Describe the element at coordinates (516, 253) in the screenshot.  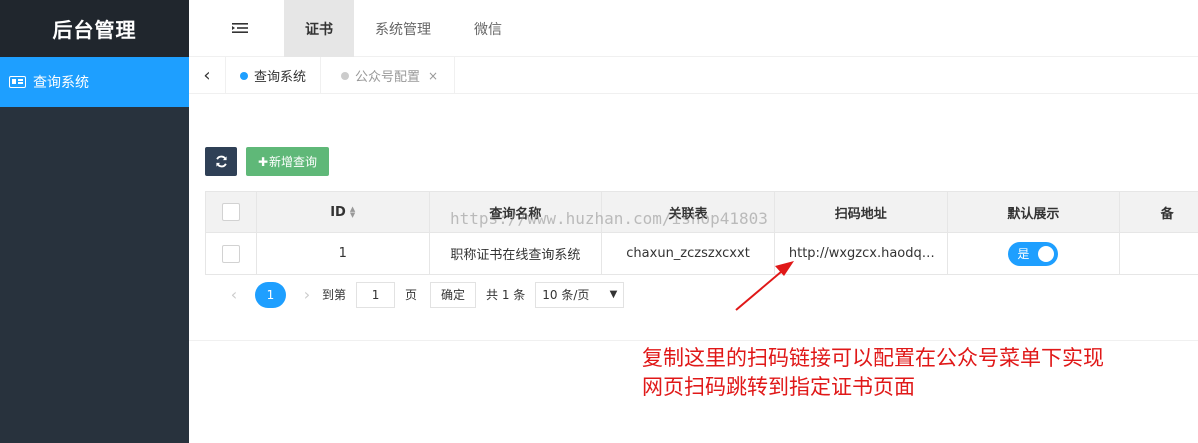
I see `cell-query-name: 职称证书在线查询系统` at that location.